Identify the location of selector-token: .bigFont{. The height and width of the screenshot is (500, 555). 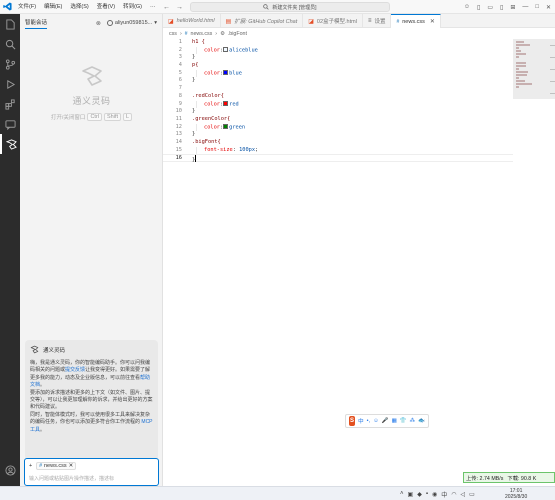
(206, 141).